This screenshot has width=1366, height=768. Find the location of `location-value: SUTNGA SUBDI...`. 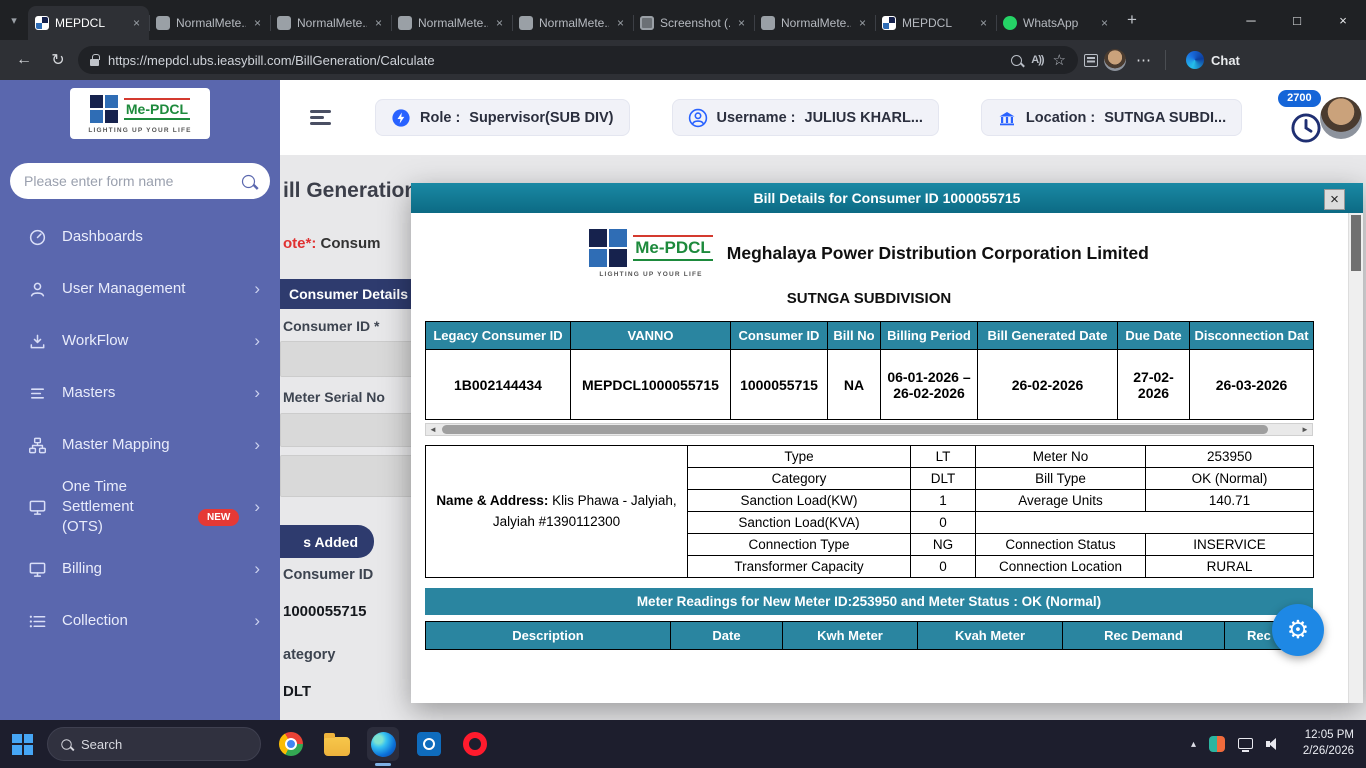

location-value: SUTNGA SUBDI... is located at coordinates (1165, 117).